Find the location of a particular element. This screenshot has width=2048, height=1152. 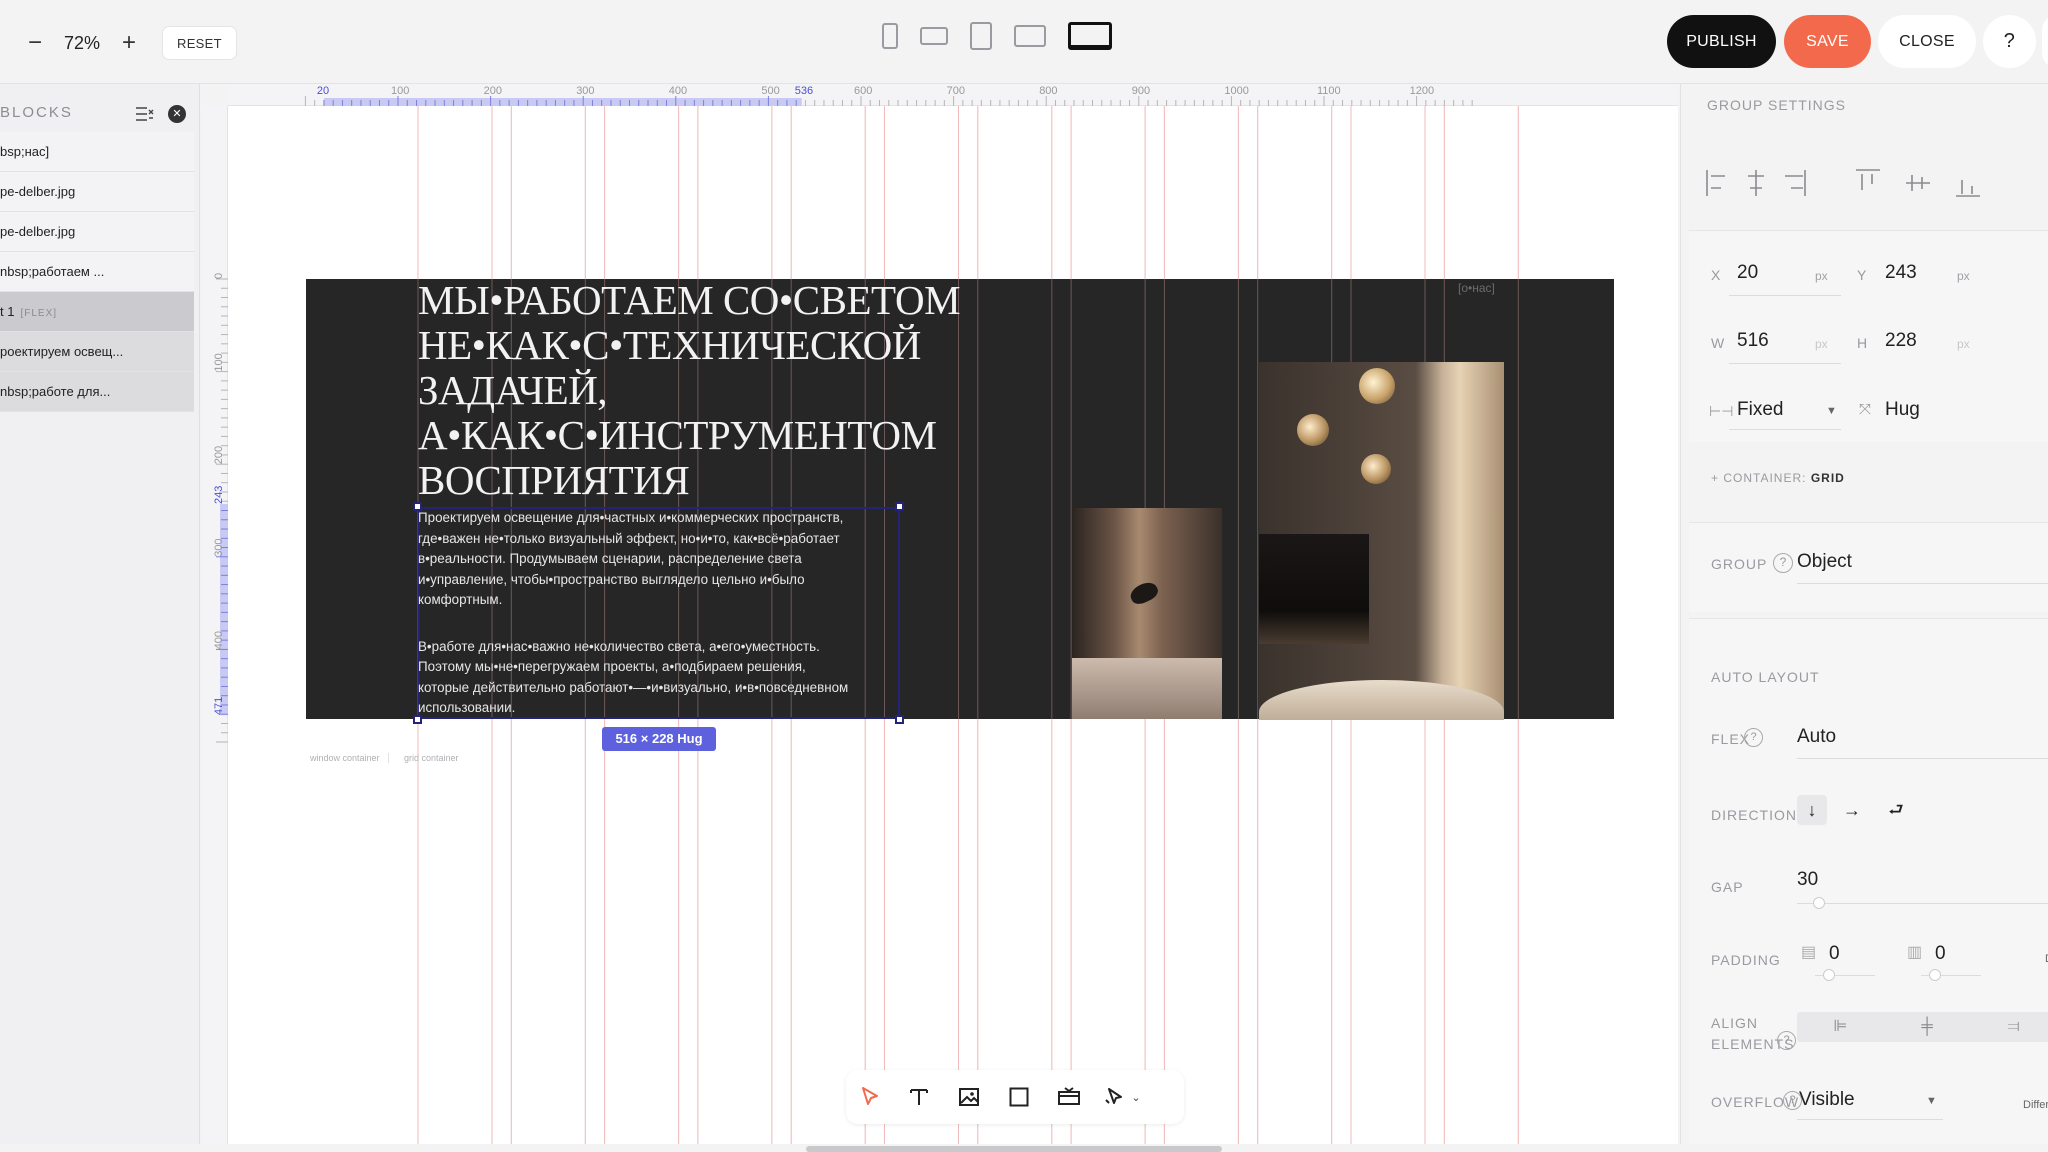

gap-label: GAP is located at coordinates (1727, 887).